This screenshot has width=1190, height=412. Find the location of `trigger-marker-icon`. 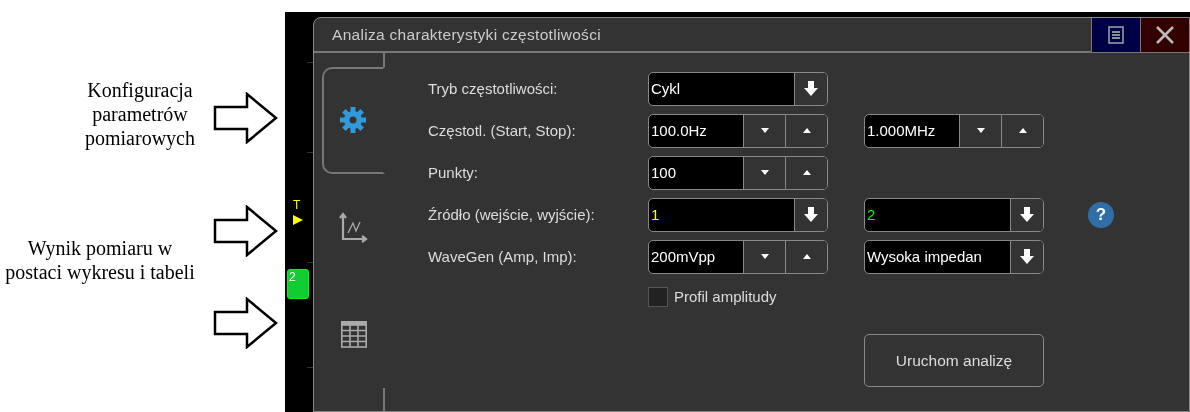

trigger-marker-icon is located at coordinates (298, 220).